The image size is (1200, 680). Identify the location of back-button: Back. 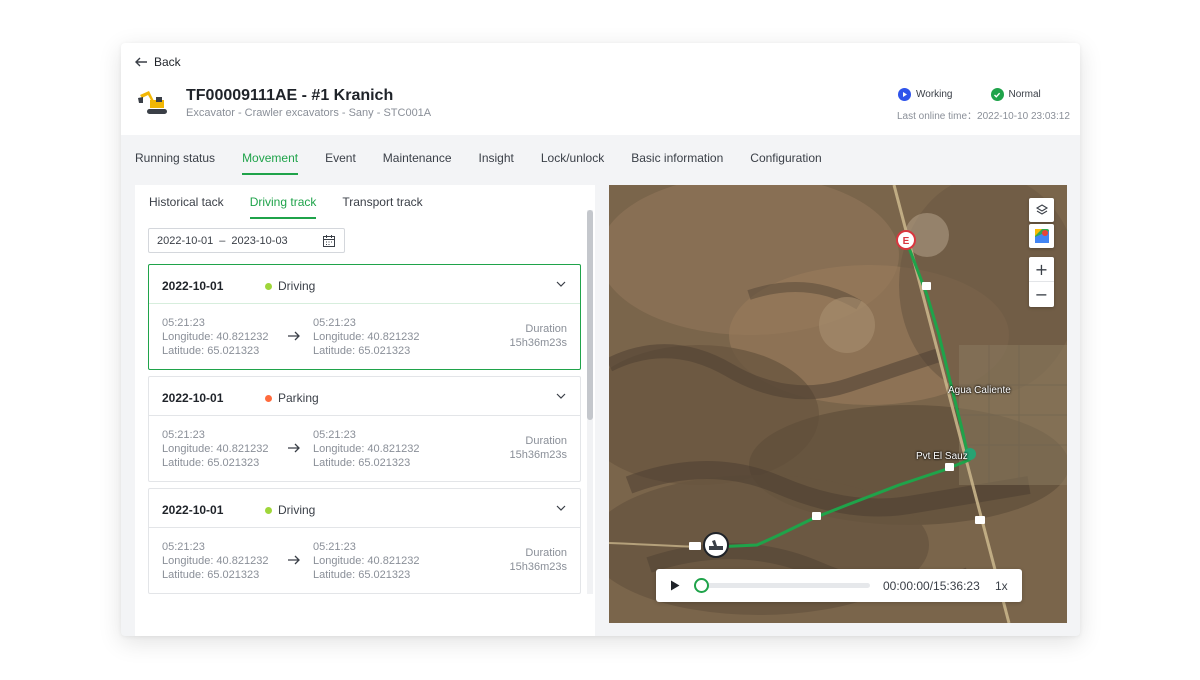
(157, 62).